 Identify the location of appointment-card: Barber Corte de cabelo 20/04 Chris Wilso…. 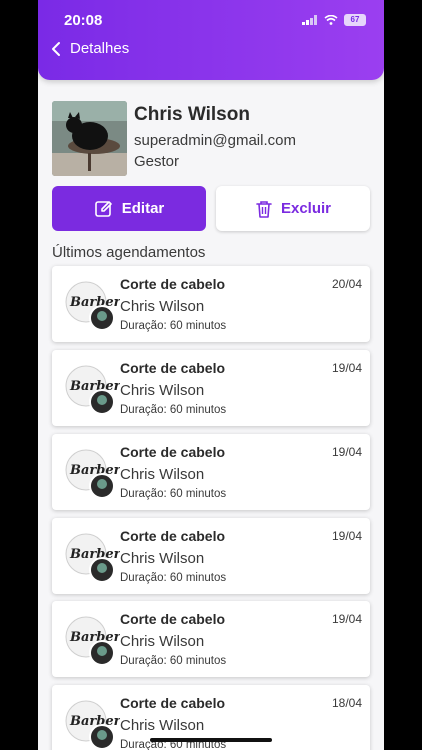
(211, 304).